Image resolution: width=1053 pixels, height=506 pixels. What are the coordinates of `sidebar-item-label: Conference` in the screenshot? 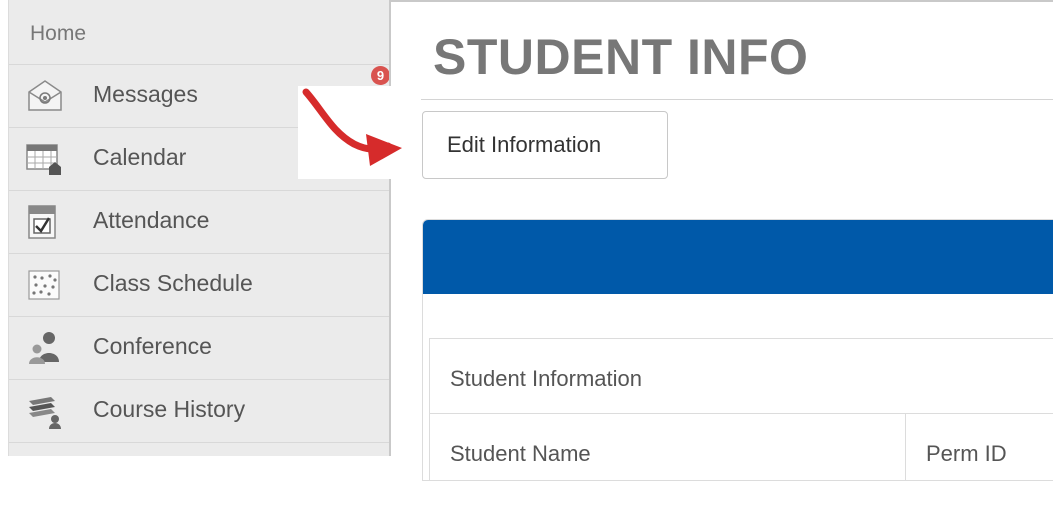 It's located at (152, 346).